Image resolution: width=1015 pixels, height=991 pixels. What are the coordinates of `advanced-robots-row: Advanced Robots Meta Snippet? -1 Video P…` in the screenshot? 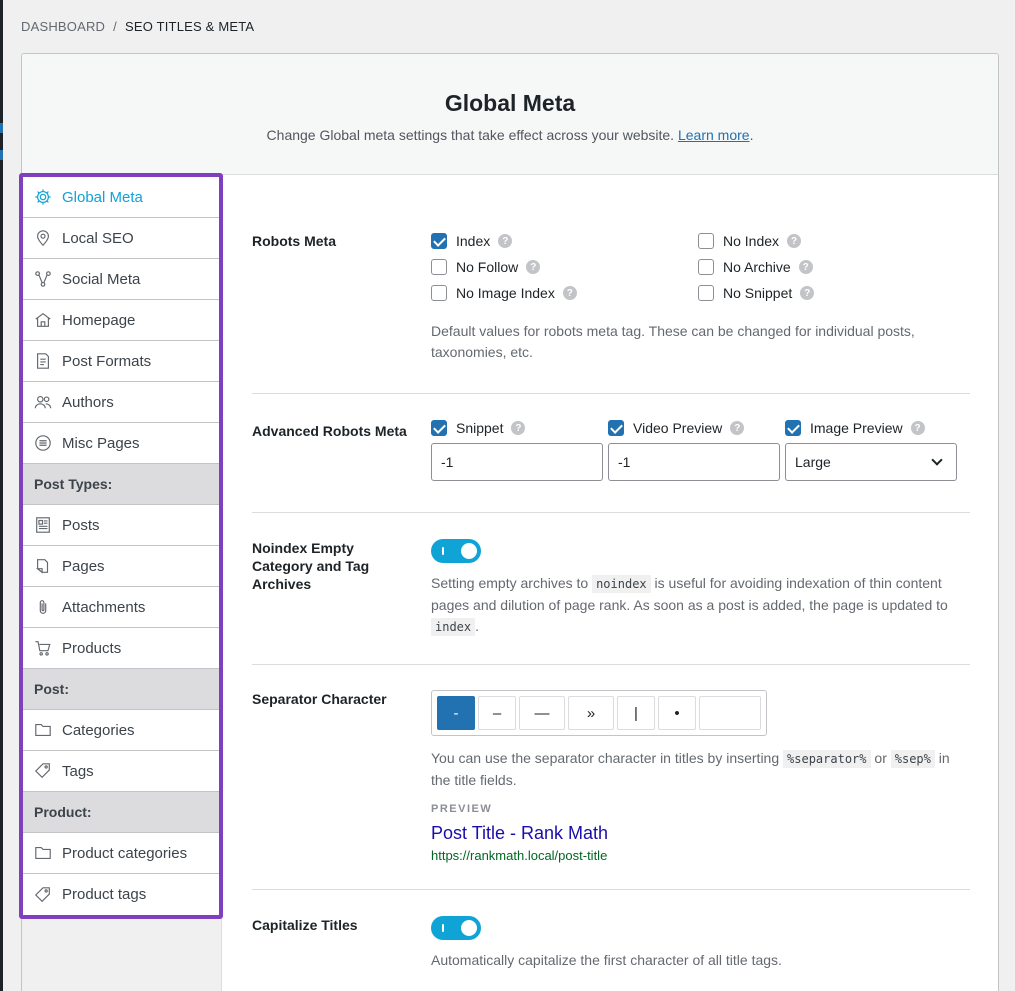 It's located at (611, 453).